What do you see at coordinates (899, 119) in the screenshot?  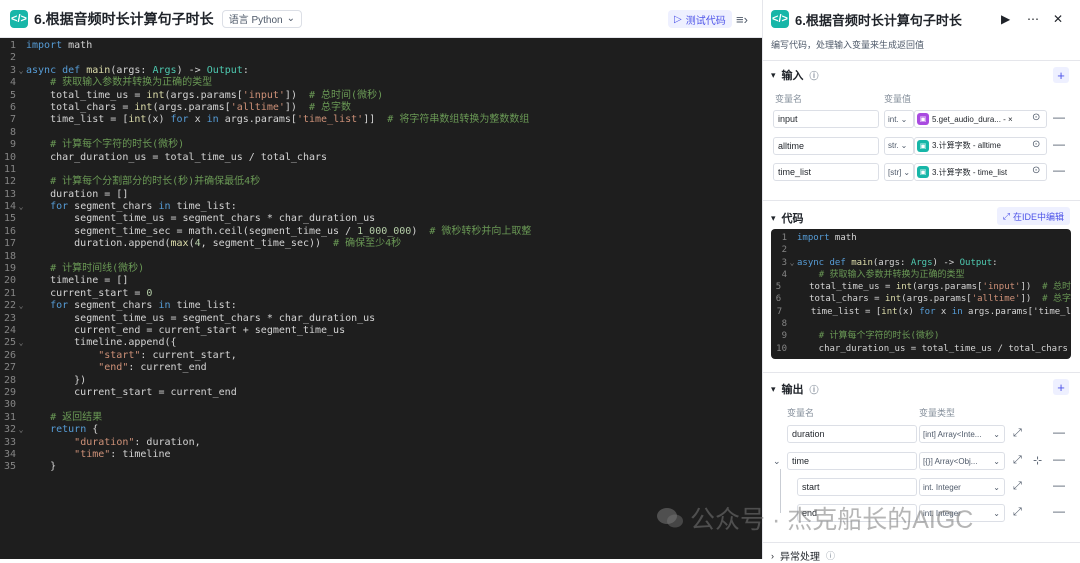 I see `input-type-select: int. ⌄` at bounding box center [899, 119].